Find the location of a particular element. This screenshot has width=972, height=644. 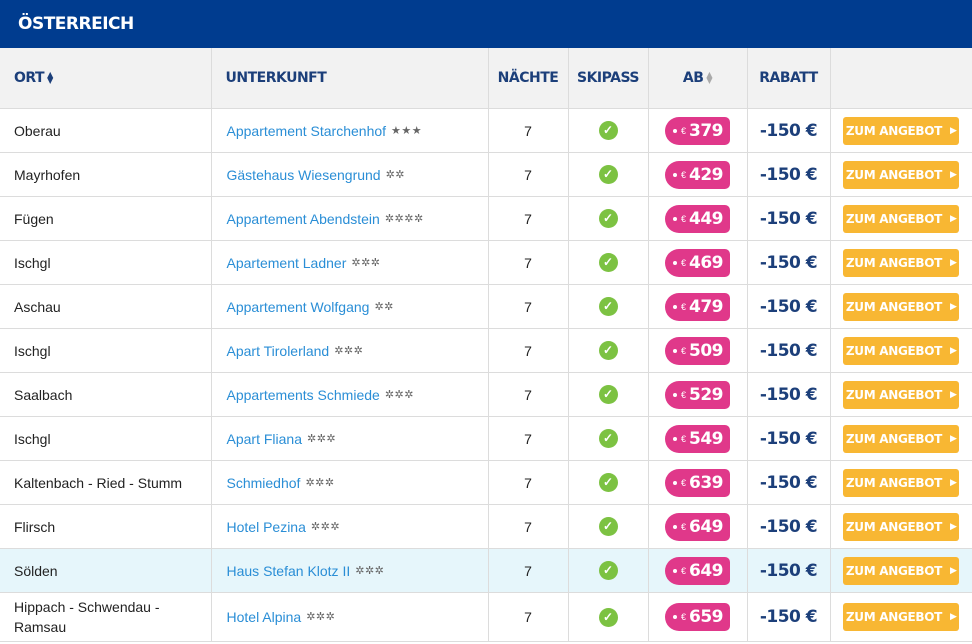

hotel-link: Gästehaus Wiesengrund is located at coordinates (304, 175).